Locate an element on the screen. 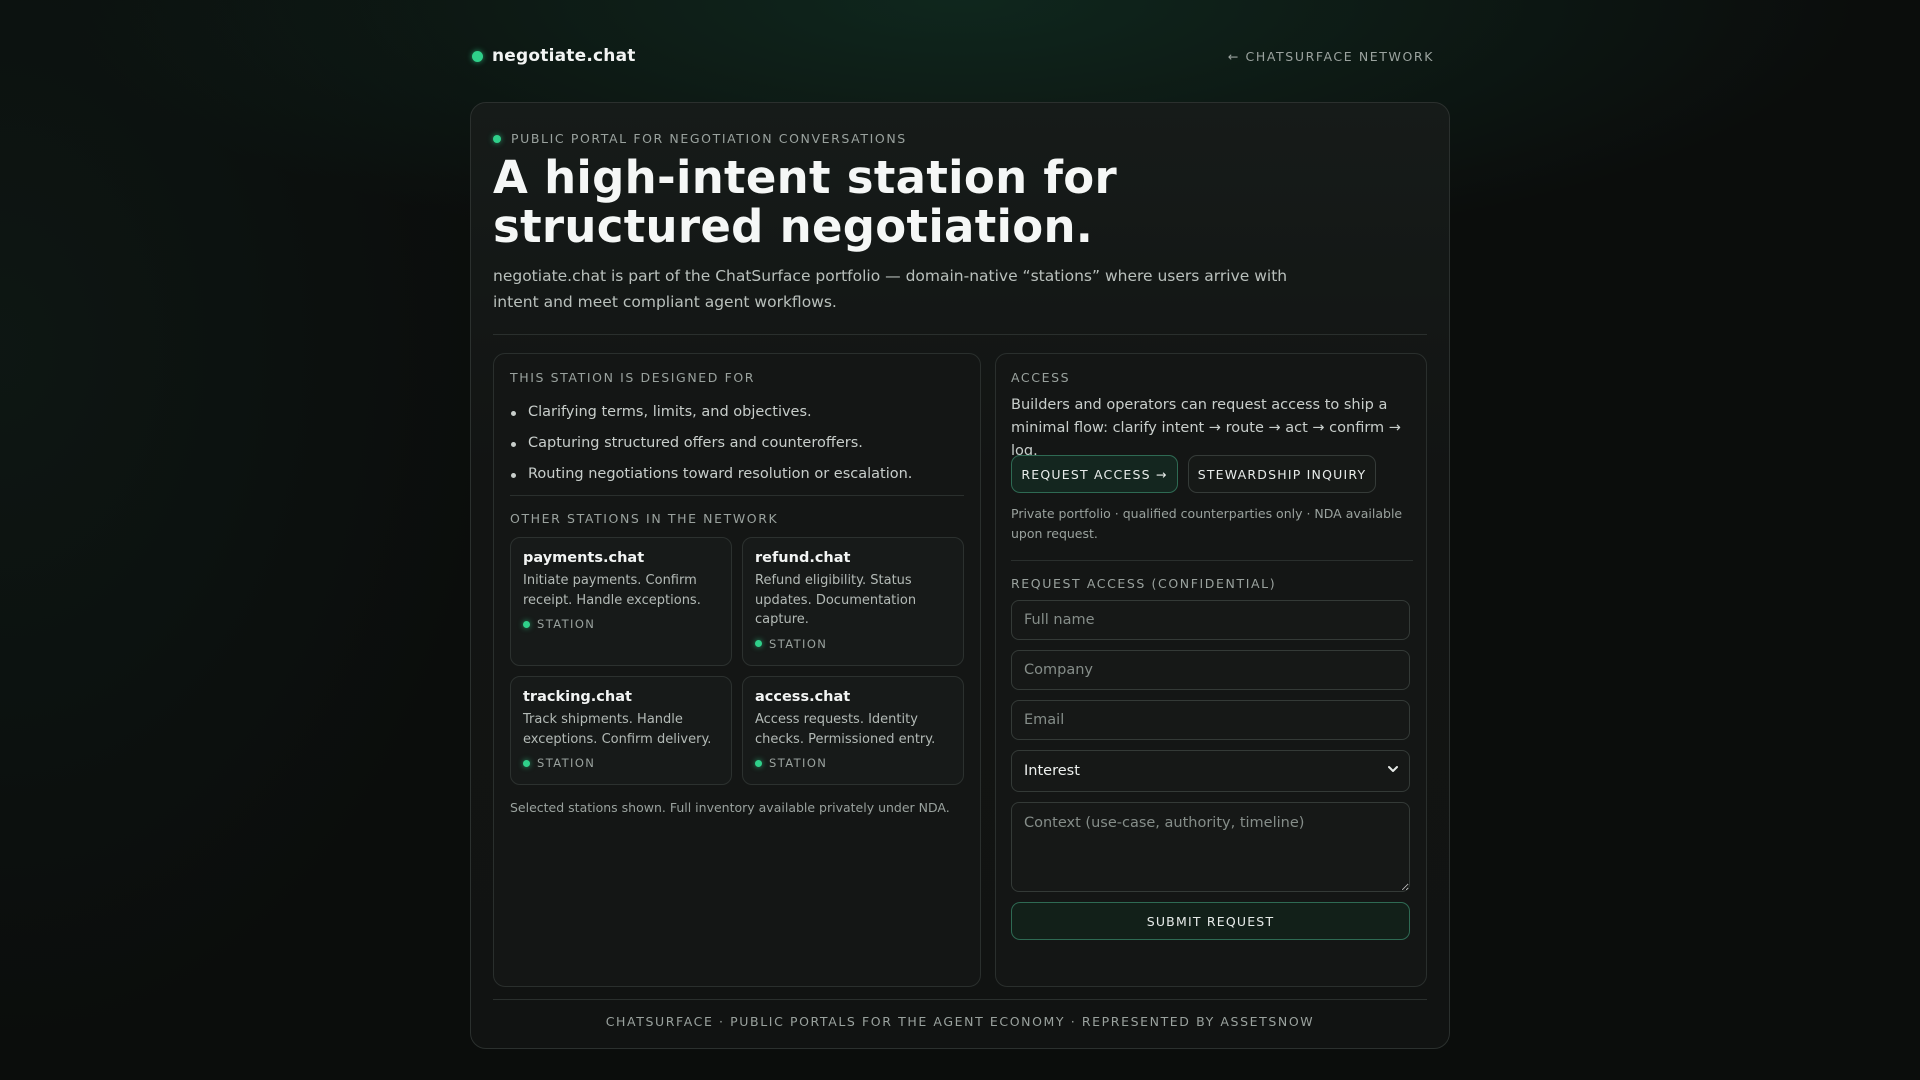 The image size is (1920, 1080). email-input is located at coordinates (1210, 720).